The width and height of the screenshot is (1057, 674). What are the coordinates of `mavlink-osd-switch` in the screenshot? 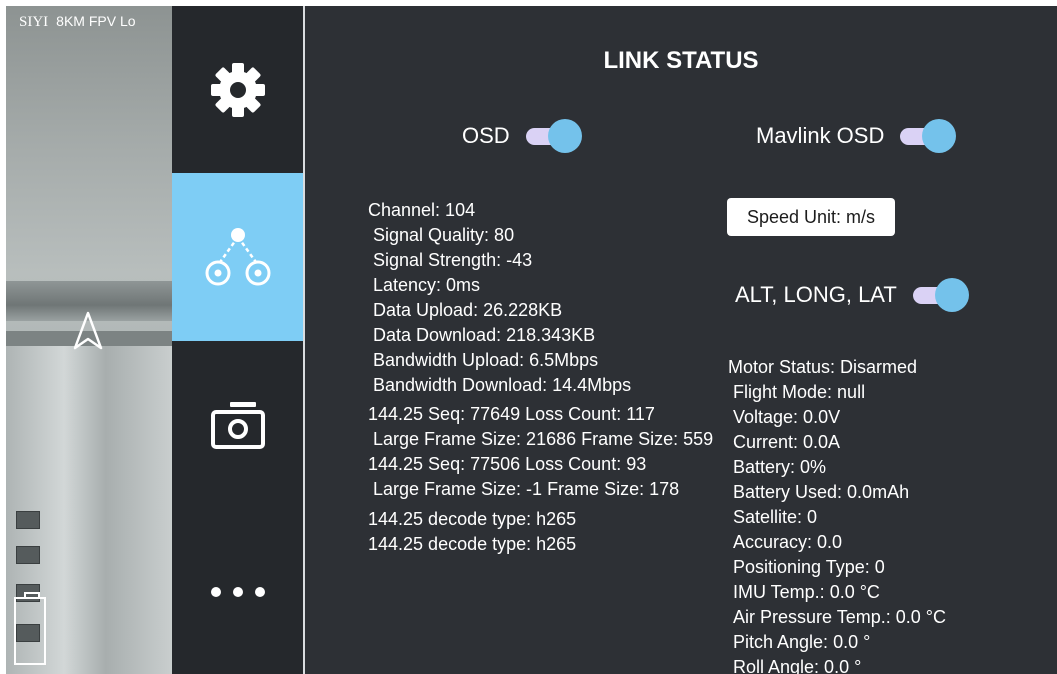 It's located at (928, 136).